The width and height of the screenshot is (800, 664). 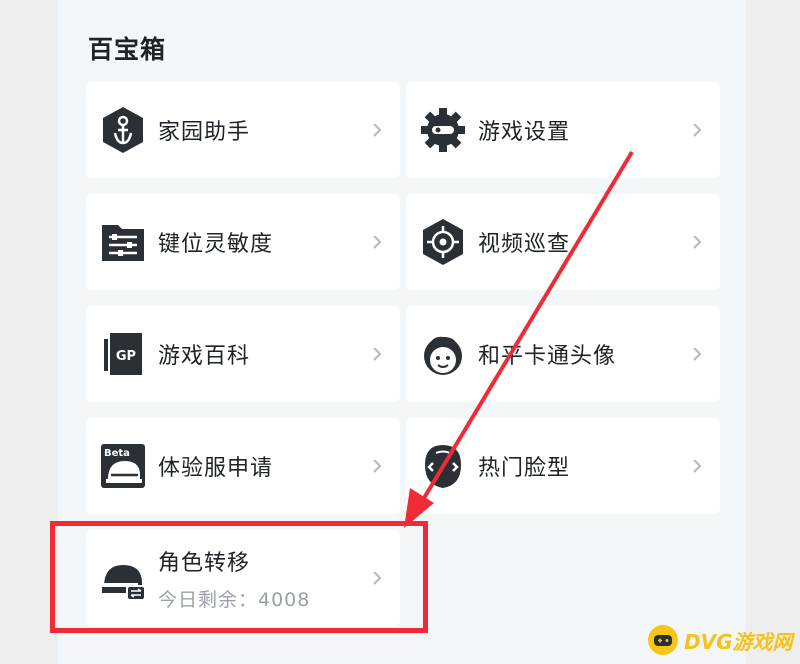 What do you see at coordinates (547, 356) in the screenshot?
I see `tool-label: 和平卡通头像` at bounding box center [547, 356].